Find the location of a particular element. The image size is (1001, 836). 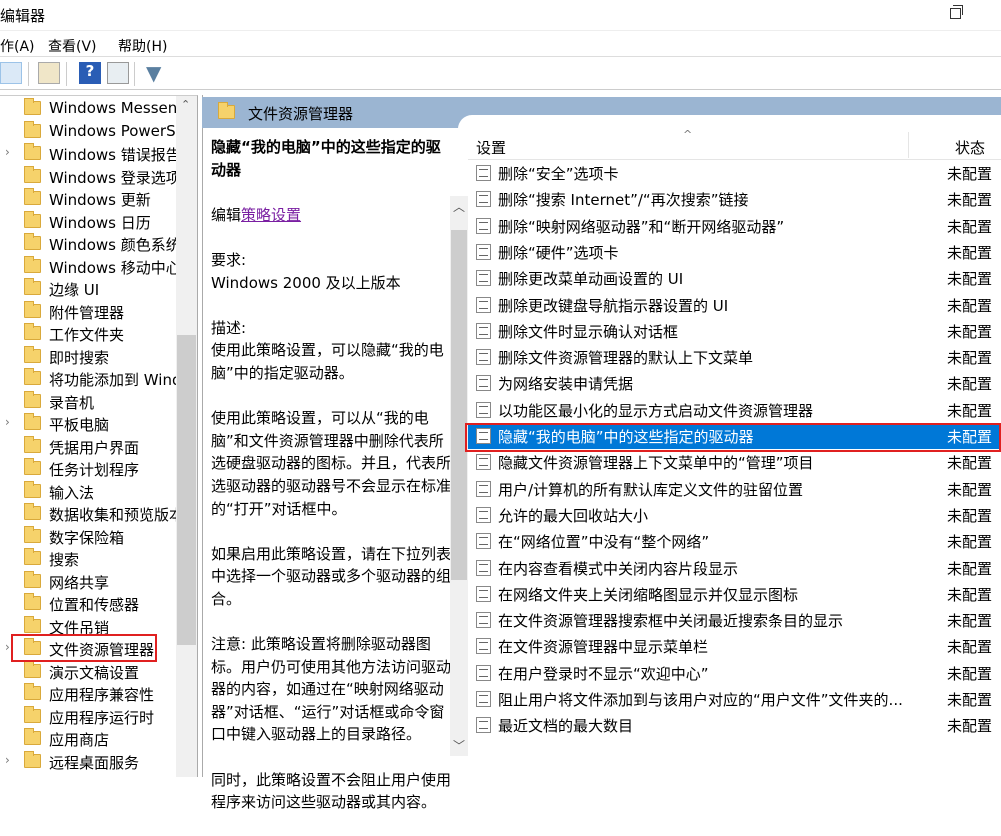

tree-item-label: 远程桌面服务 is located at coordinates (94, 762).